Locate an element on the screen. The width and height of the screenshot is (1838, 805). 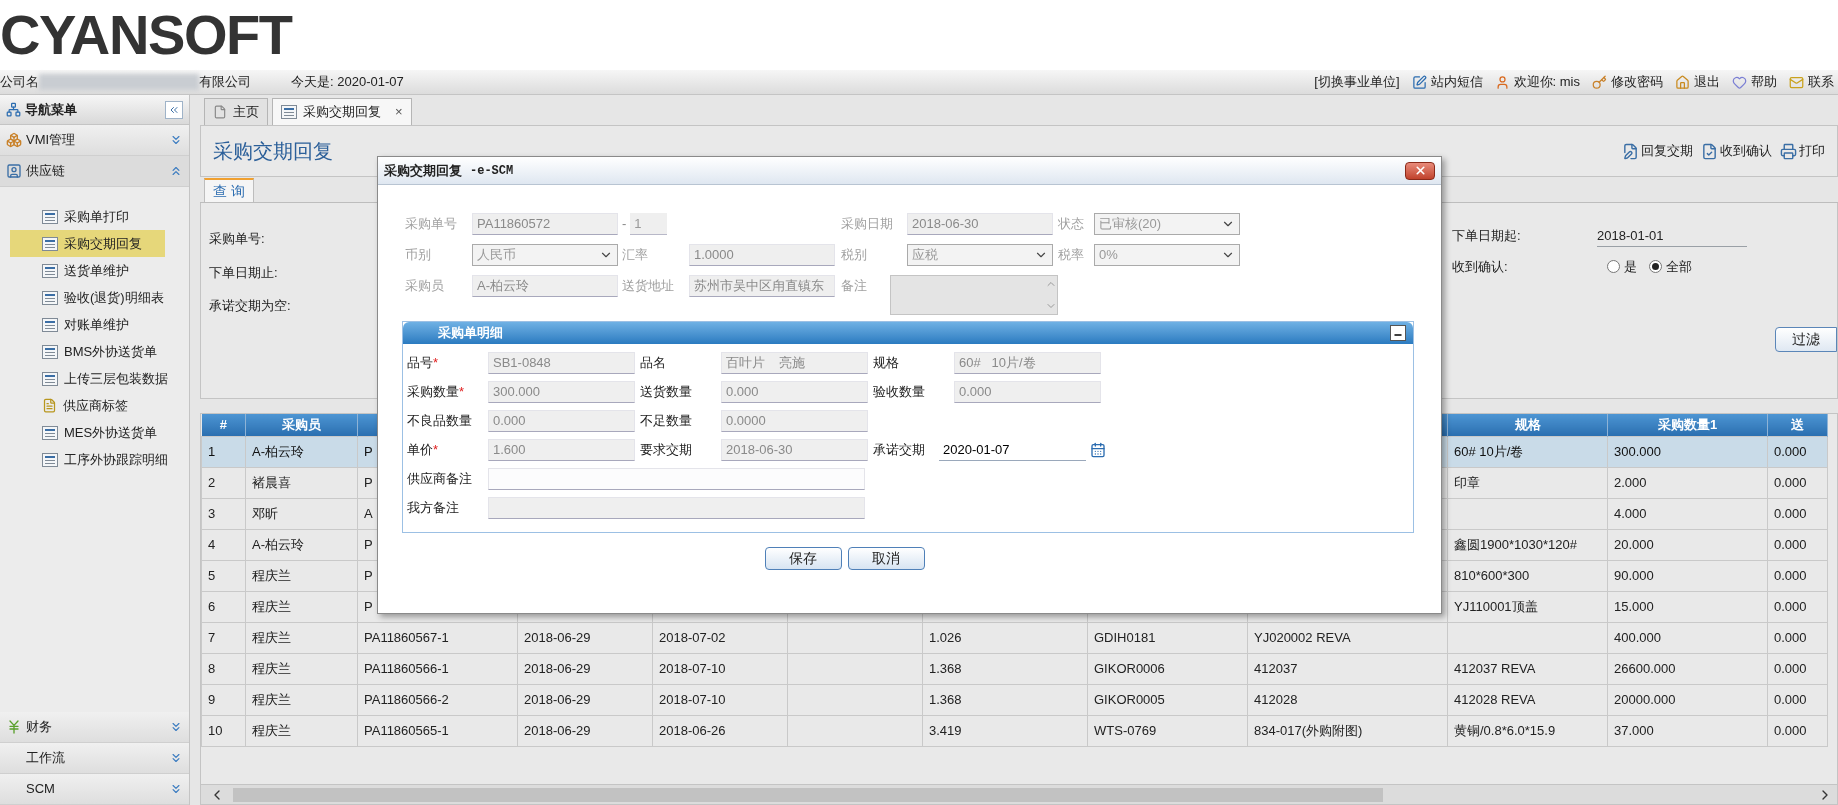
menu-group: VMI管理 is located at coordinates (94, 140).